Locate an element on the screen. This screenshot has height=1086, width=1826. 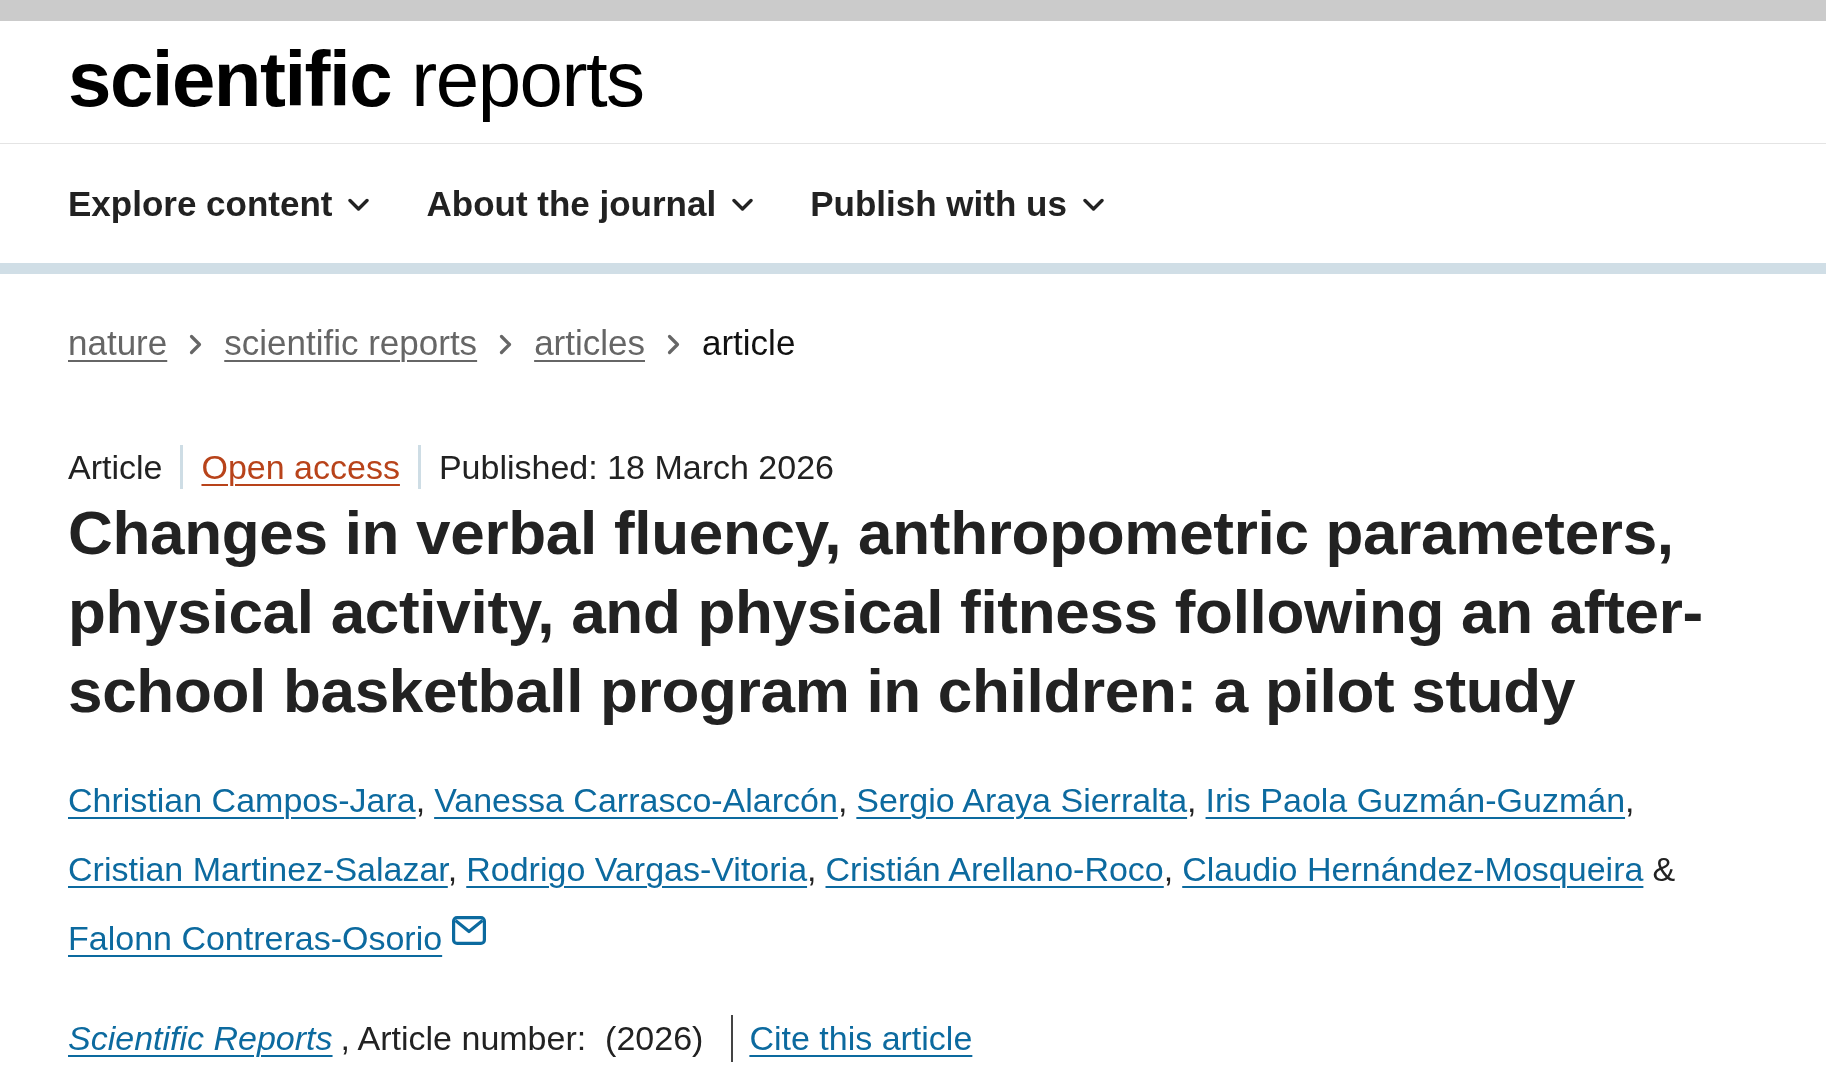
author-link: Christian Campos-Jara is located at coordinates (242, 800).